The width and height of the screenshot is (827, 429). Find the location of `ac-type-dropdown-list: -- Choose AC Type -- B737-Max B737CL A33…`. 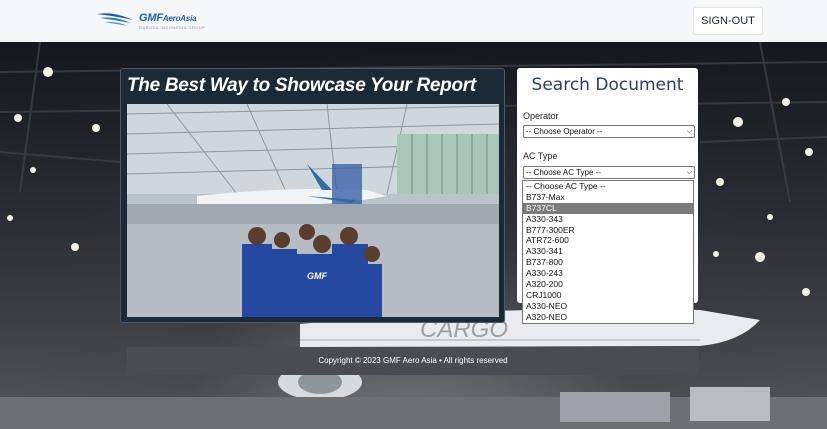

ac-type-dropdown-list: -- Choose AC Type -- B737-Max B737CL A33… is located at coordinates (608, 252).